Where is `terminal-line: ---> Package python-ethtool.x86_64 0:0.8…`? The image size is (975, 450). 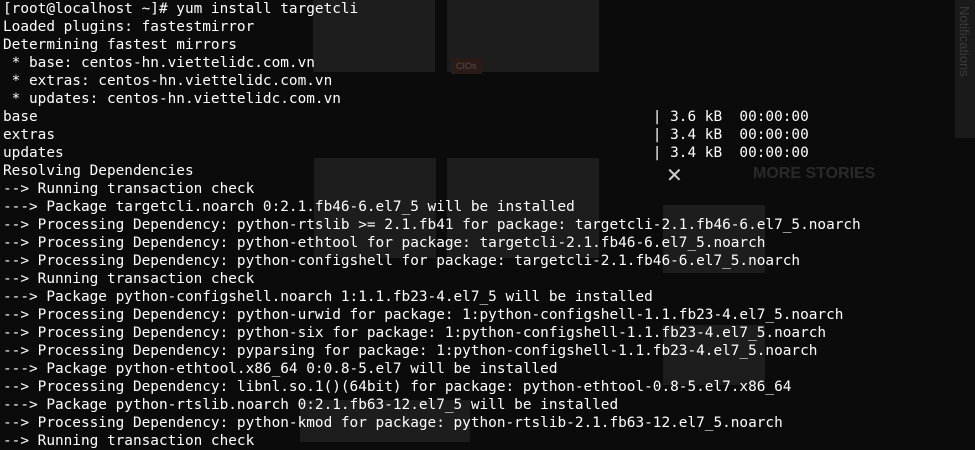 terminal-line: ---> Package python-ethtool.x86_64 0:0.8… is located at coordinates (280, 369).